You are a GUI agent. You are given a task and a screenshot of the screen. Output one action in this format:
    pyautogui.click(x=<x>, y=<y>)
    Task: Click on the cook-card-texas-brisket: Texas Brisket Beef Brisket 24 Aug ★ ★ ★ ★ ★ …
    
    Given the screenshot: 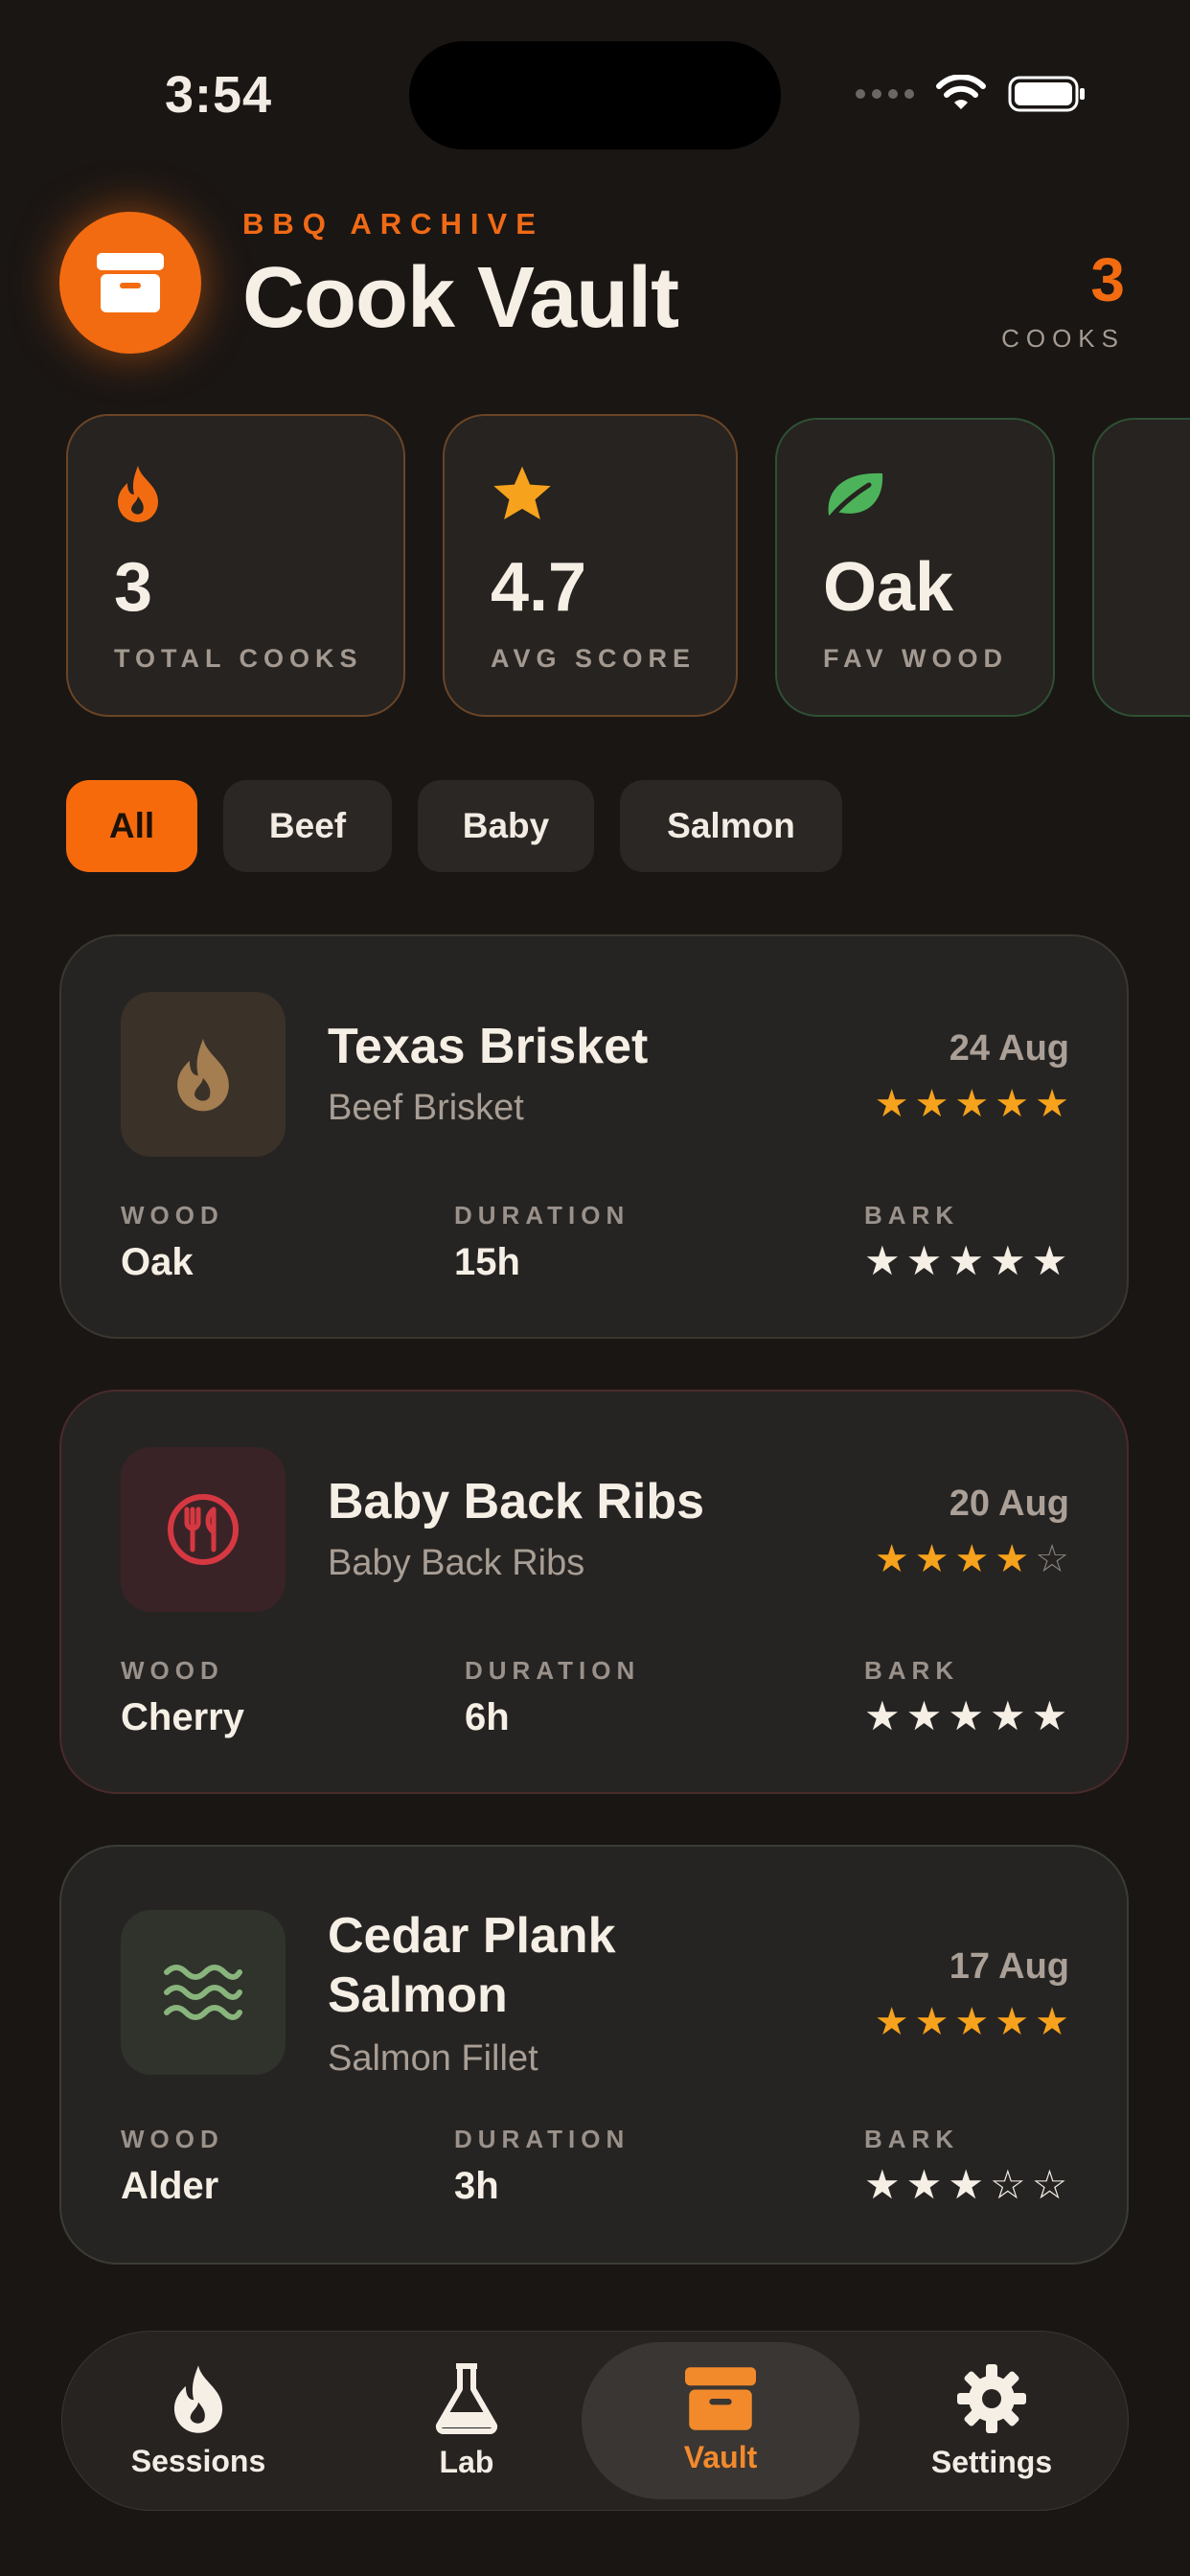 What is the action you would take?
    pyautogui.click(x=594, y=1136)
    